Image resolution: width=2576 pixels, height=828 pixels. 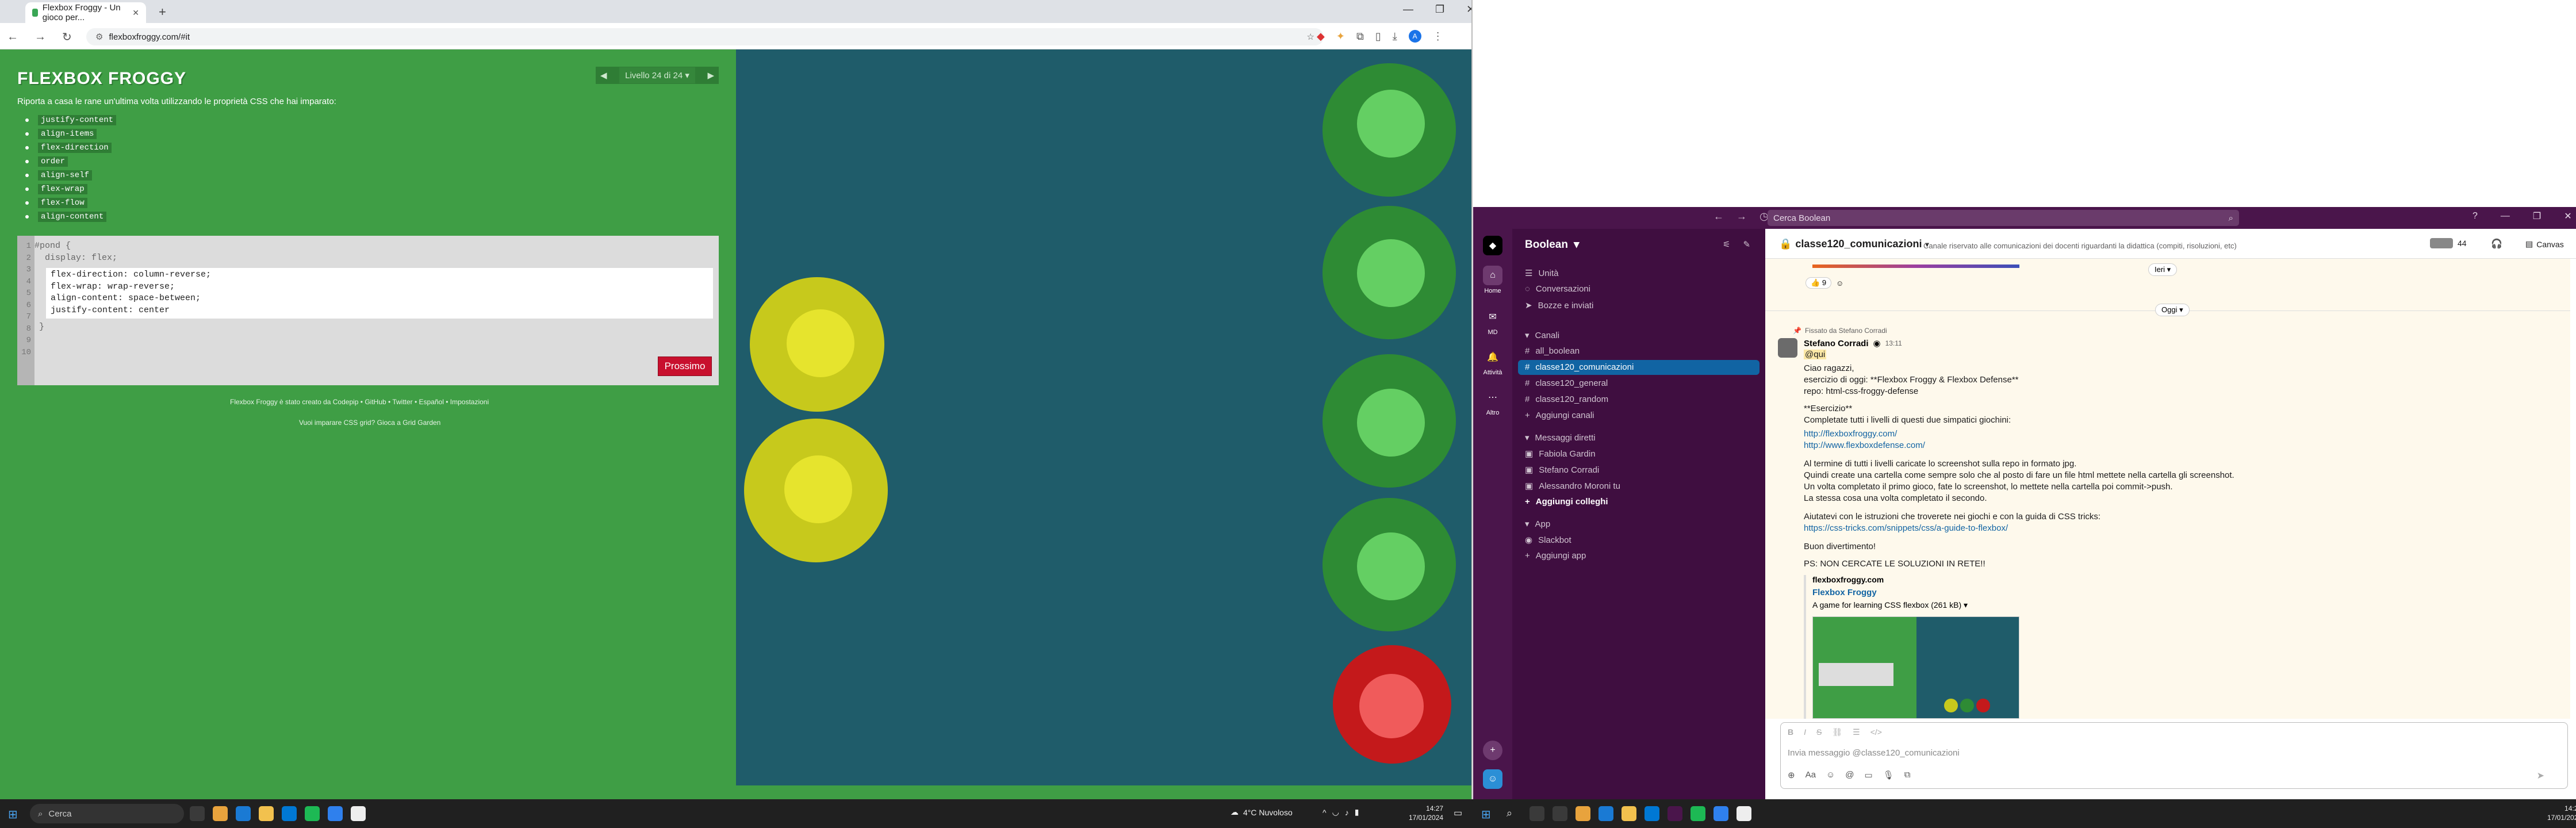 What do you see at coordinates (2561, 813) in the screenshot?
I see `clock-right: 14:27 17/01/2024` at bounding box center [2561, 813].